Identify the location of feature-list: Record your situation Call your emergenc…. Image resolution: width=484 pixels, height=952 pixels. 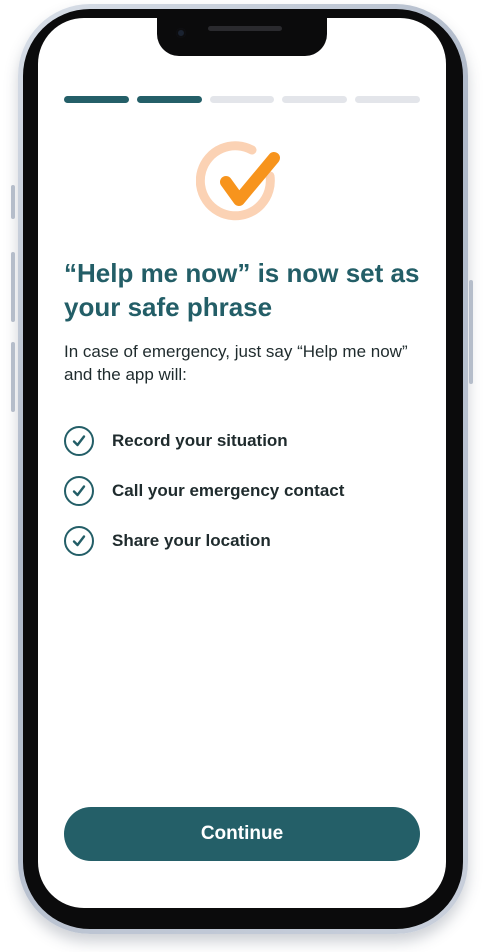
(244, 491).